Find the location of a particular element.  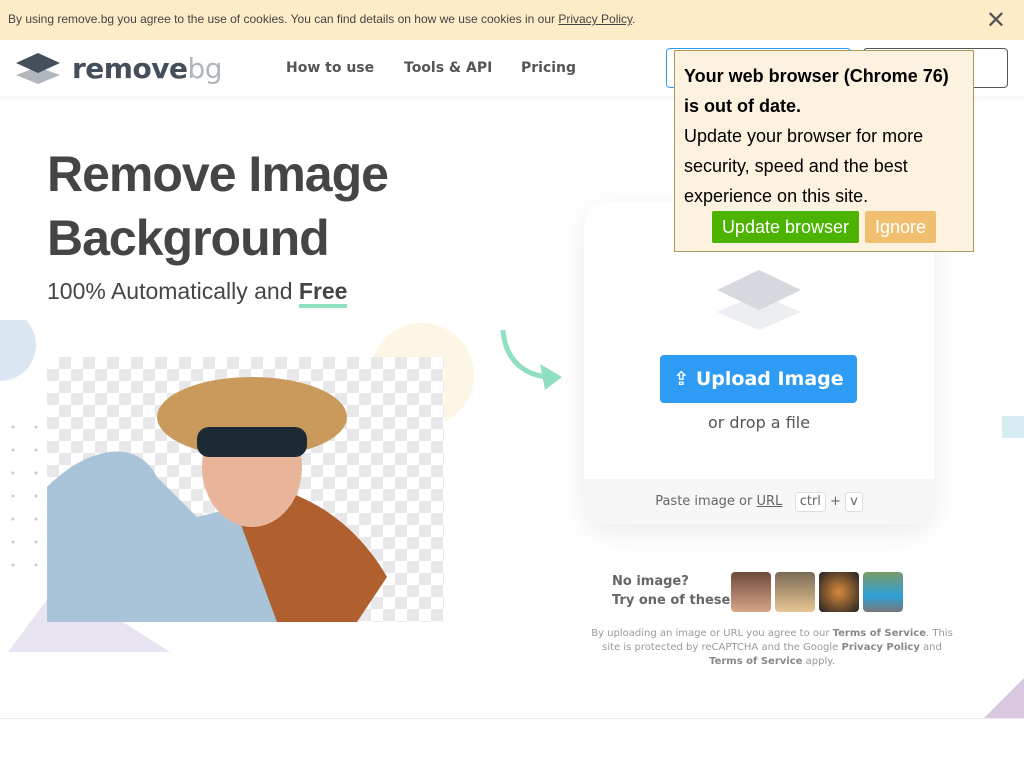

sample-bread is located at coordinates (839, 592).